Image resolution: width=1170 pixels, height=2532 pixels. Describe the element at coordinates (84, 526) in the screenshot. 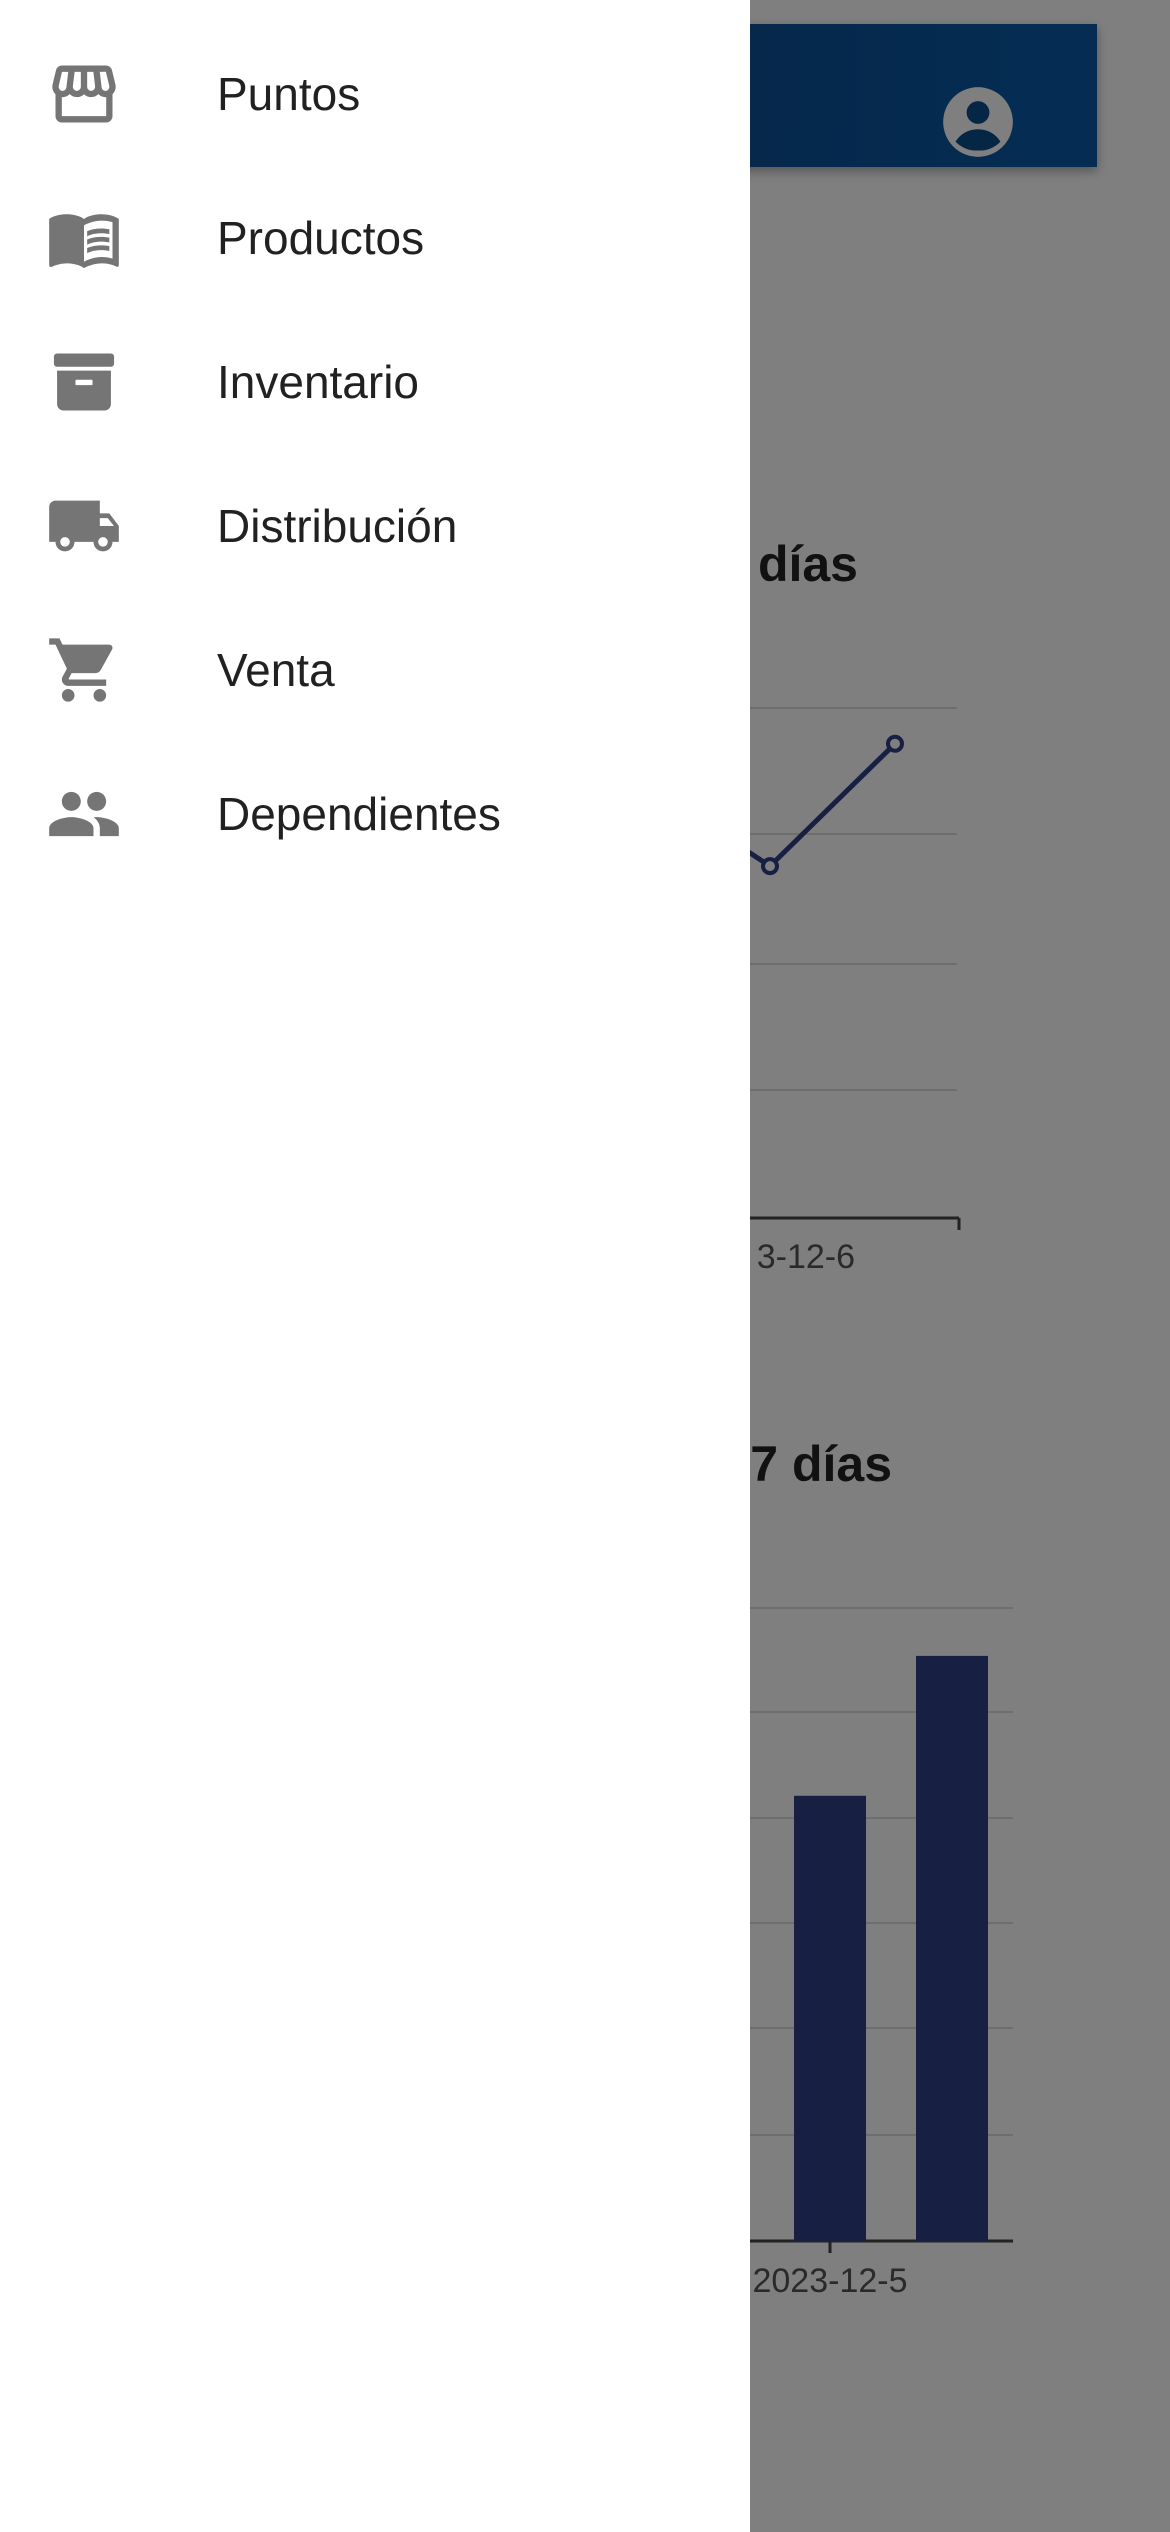

I see `truck-icon` at that location.